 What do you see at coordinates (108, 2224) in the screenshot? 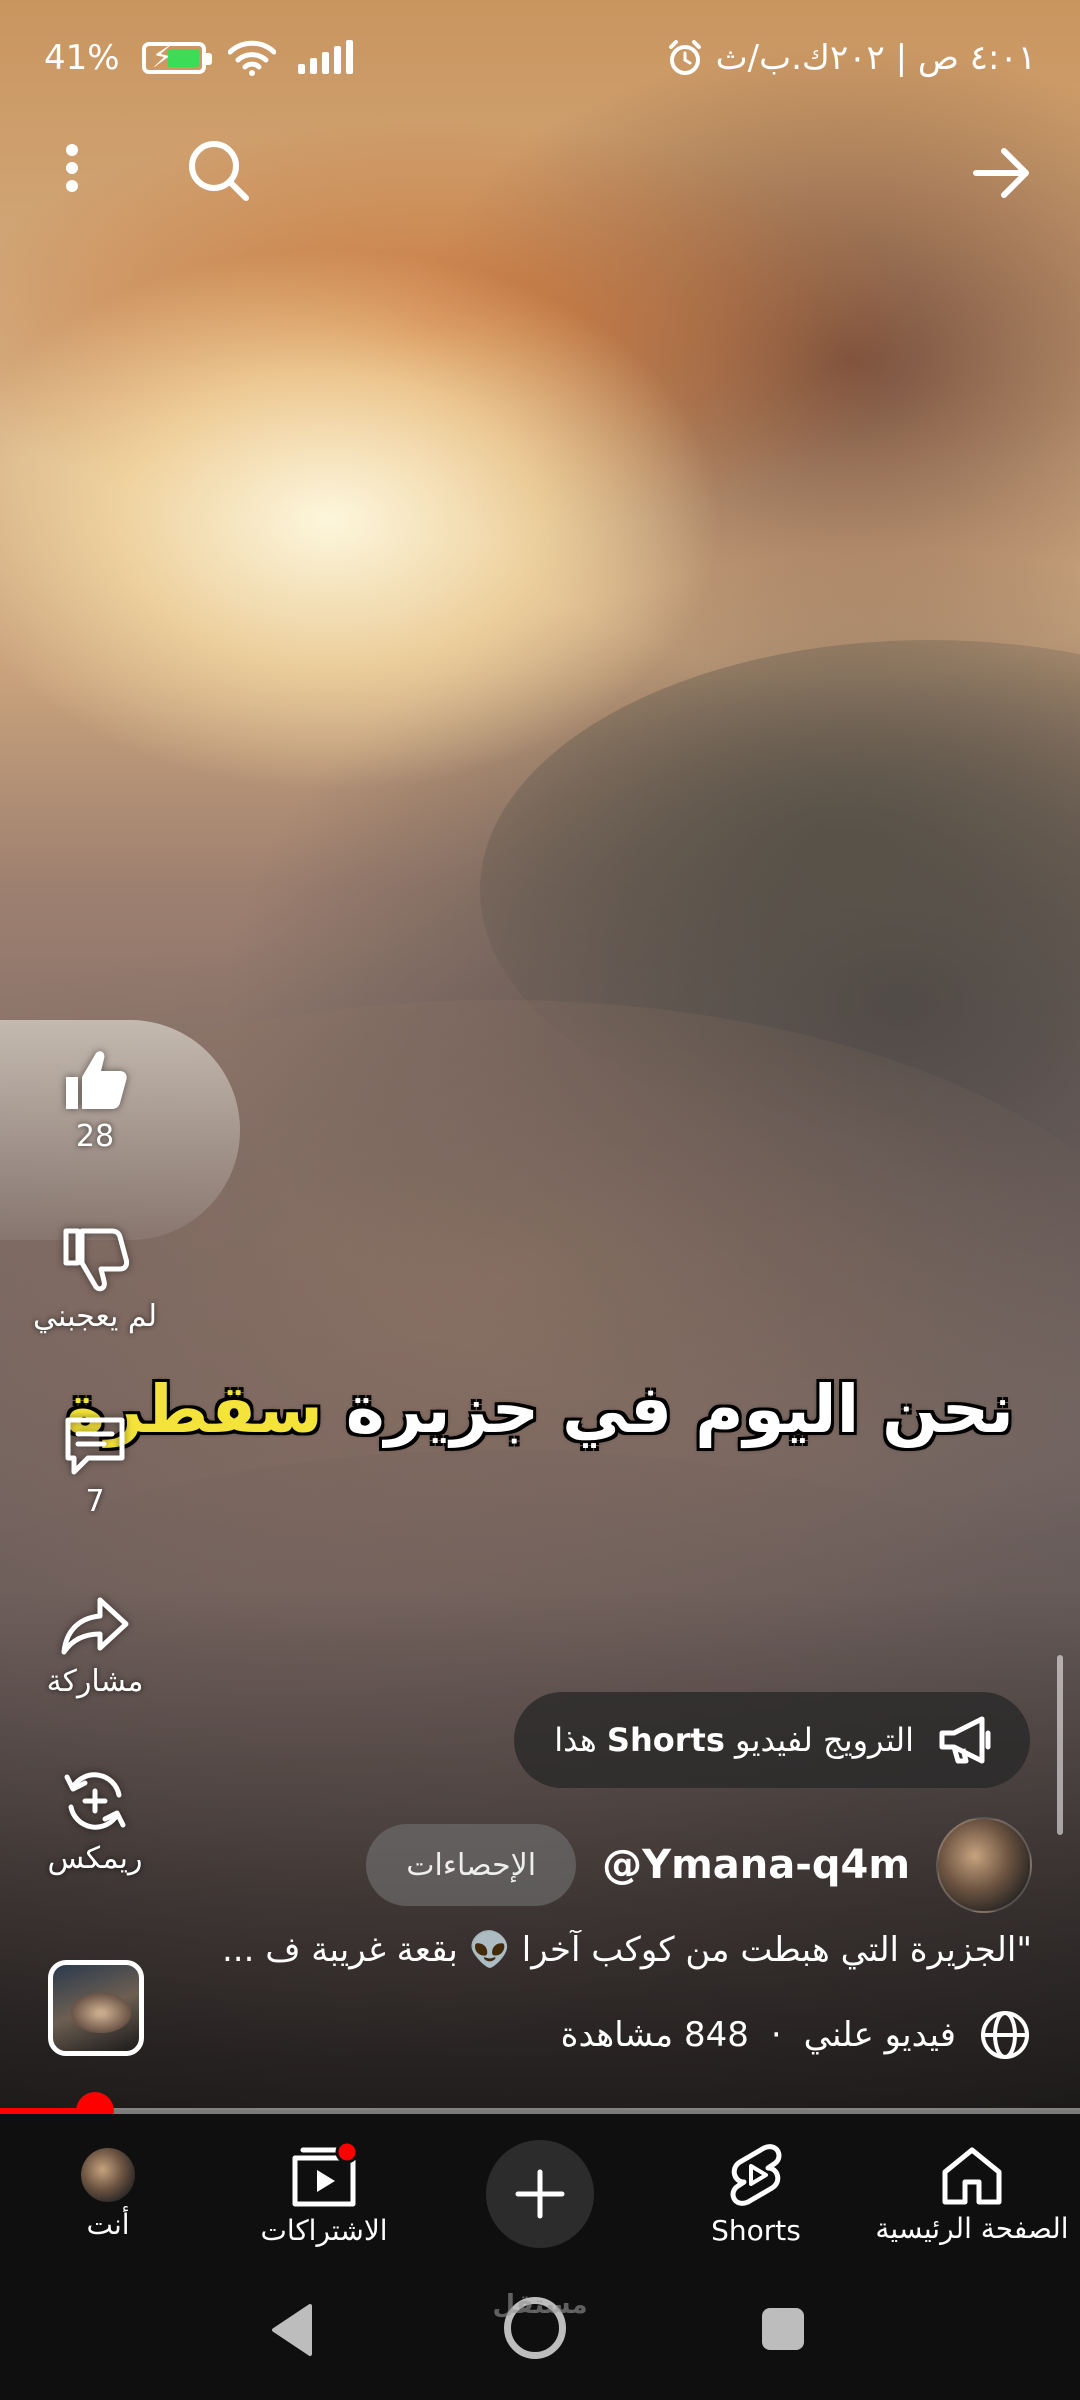
I see `nav-you-label: أنت` at bounding box center [108, 2224].